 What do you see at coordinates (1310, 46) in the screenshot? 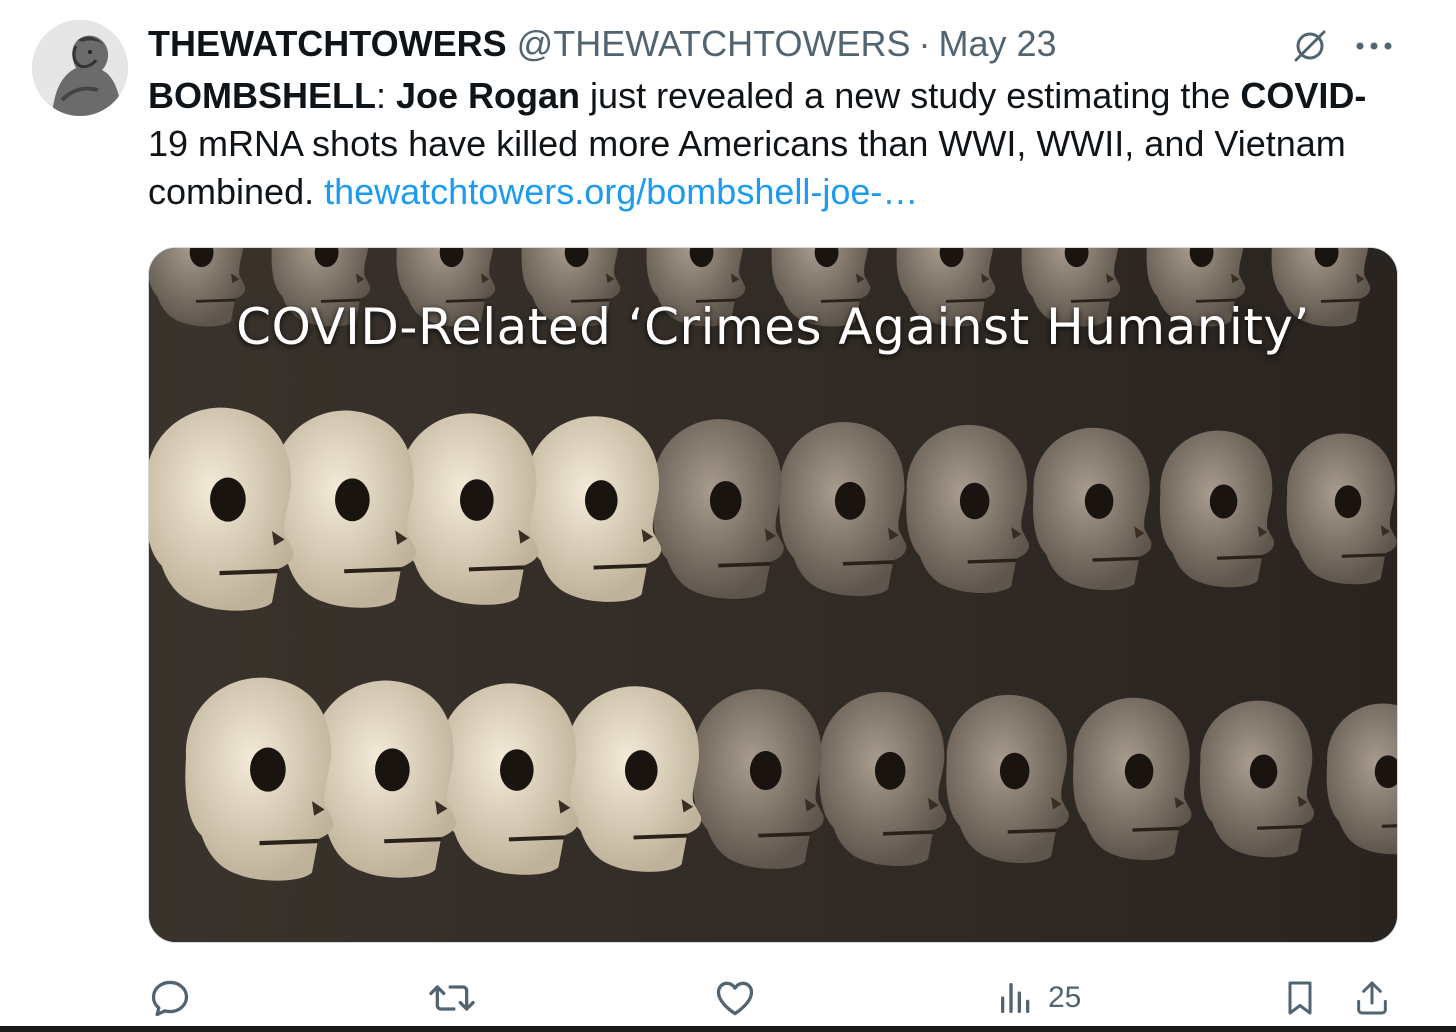
I see `grok-icon` at bounding box center [1310, 46].